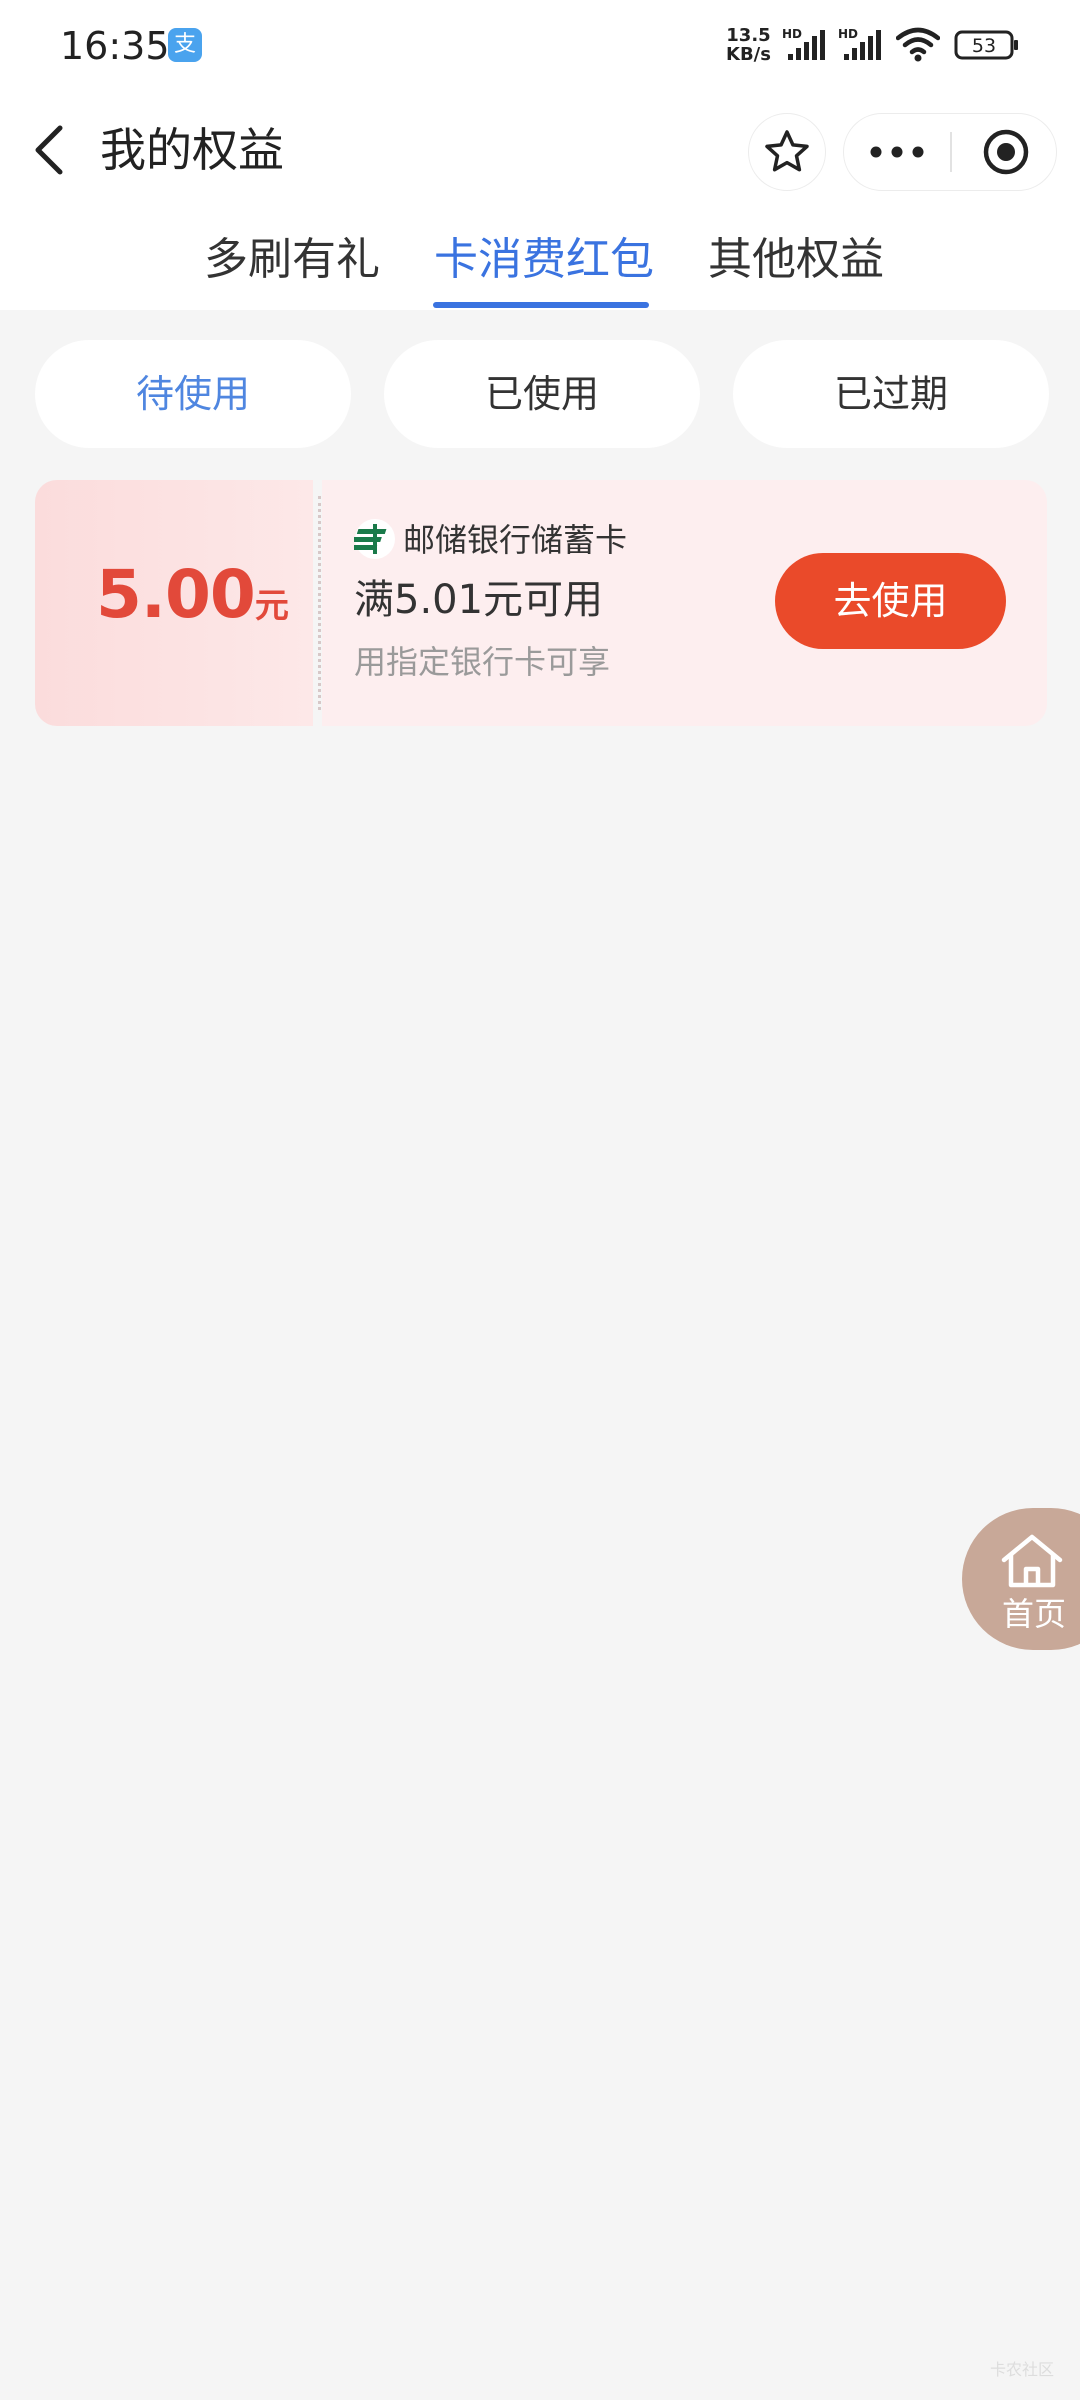  Describe the element at coordinates (192, 150) in the screenshot. I see `page-title: 我的权益` at that location.